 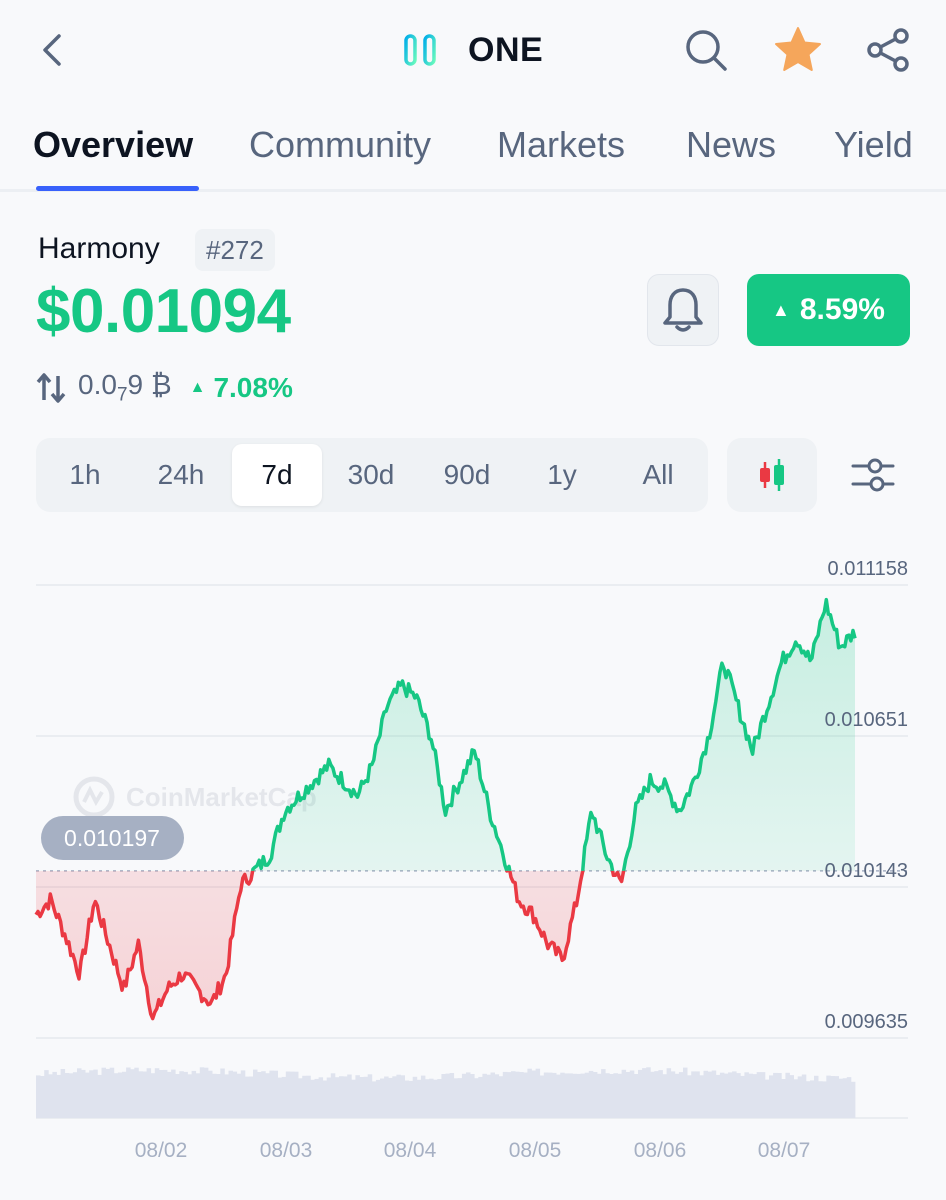 What do you see at coordinates (781, 309) in the screenshot?
I see `triangle-up-icon: ▲` at bounding box center [781, 309].